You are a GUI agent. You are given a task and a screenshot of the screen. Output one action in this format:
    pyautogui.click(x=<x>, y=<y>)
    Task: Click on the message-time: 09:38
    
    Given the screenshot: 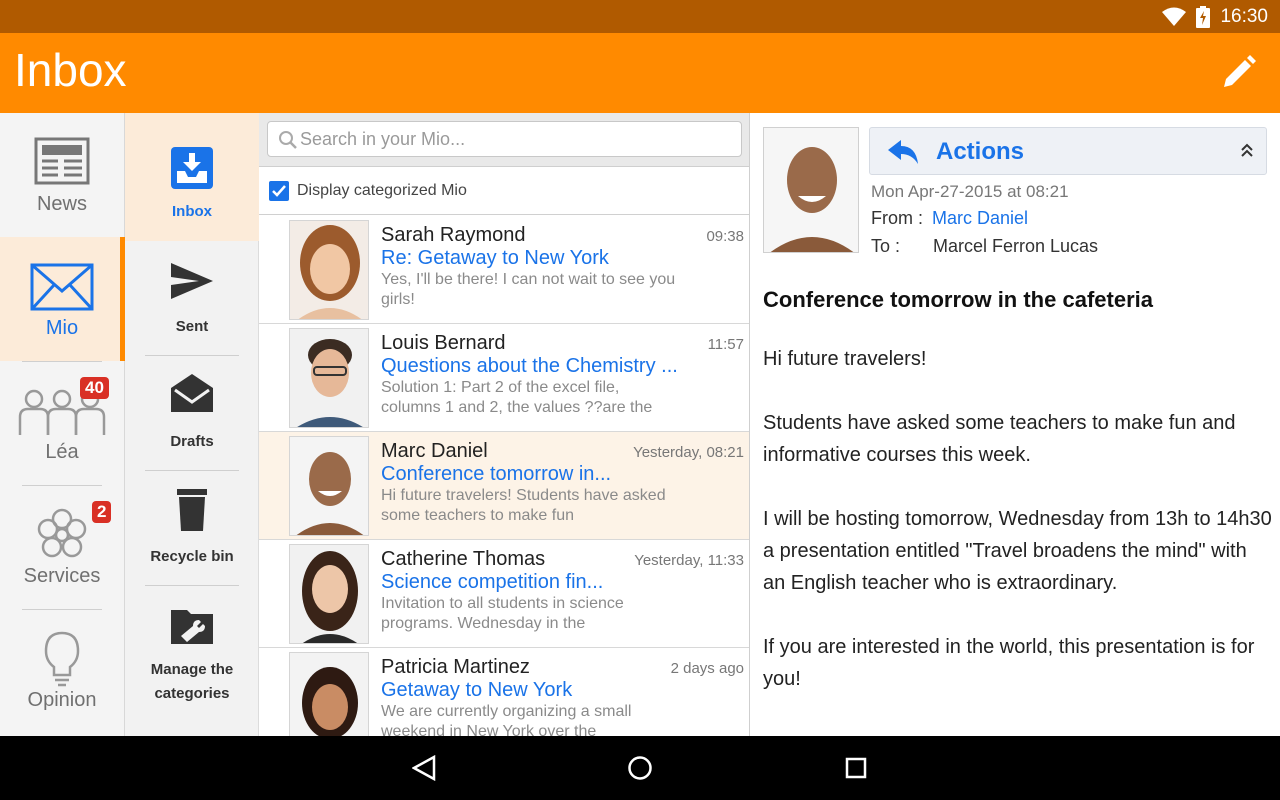 What is the action you would take?
    pyautogui.click(x=725, y=236)
    